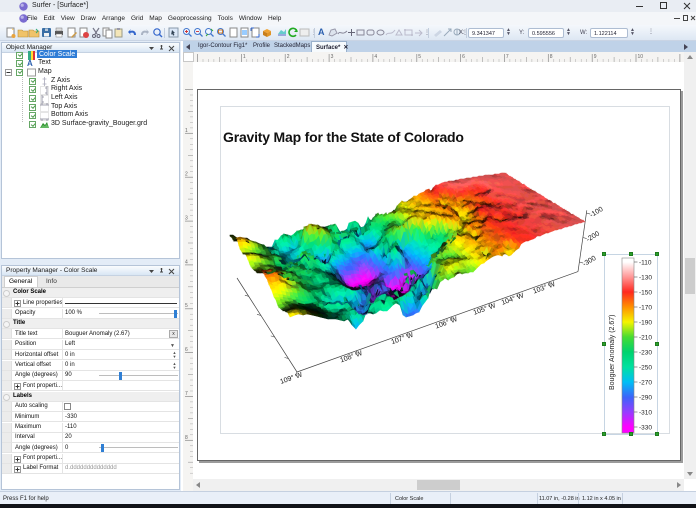 Image resolution: width=696 pixels, height=508 pixels. What do you see at coordinates (645, 323) in the screenshot?
I see `svg-text: -190` at bounding box center [645, 323].